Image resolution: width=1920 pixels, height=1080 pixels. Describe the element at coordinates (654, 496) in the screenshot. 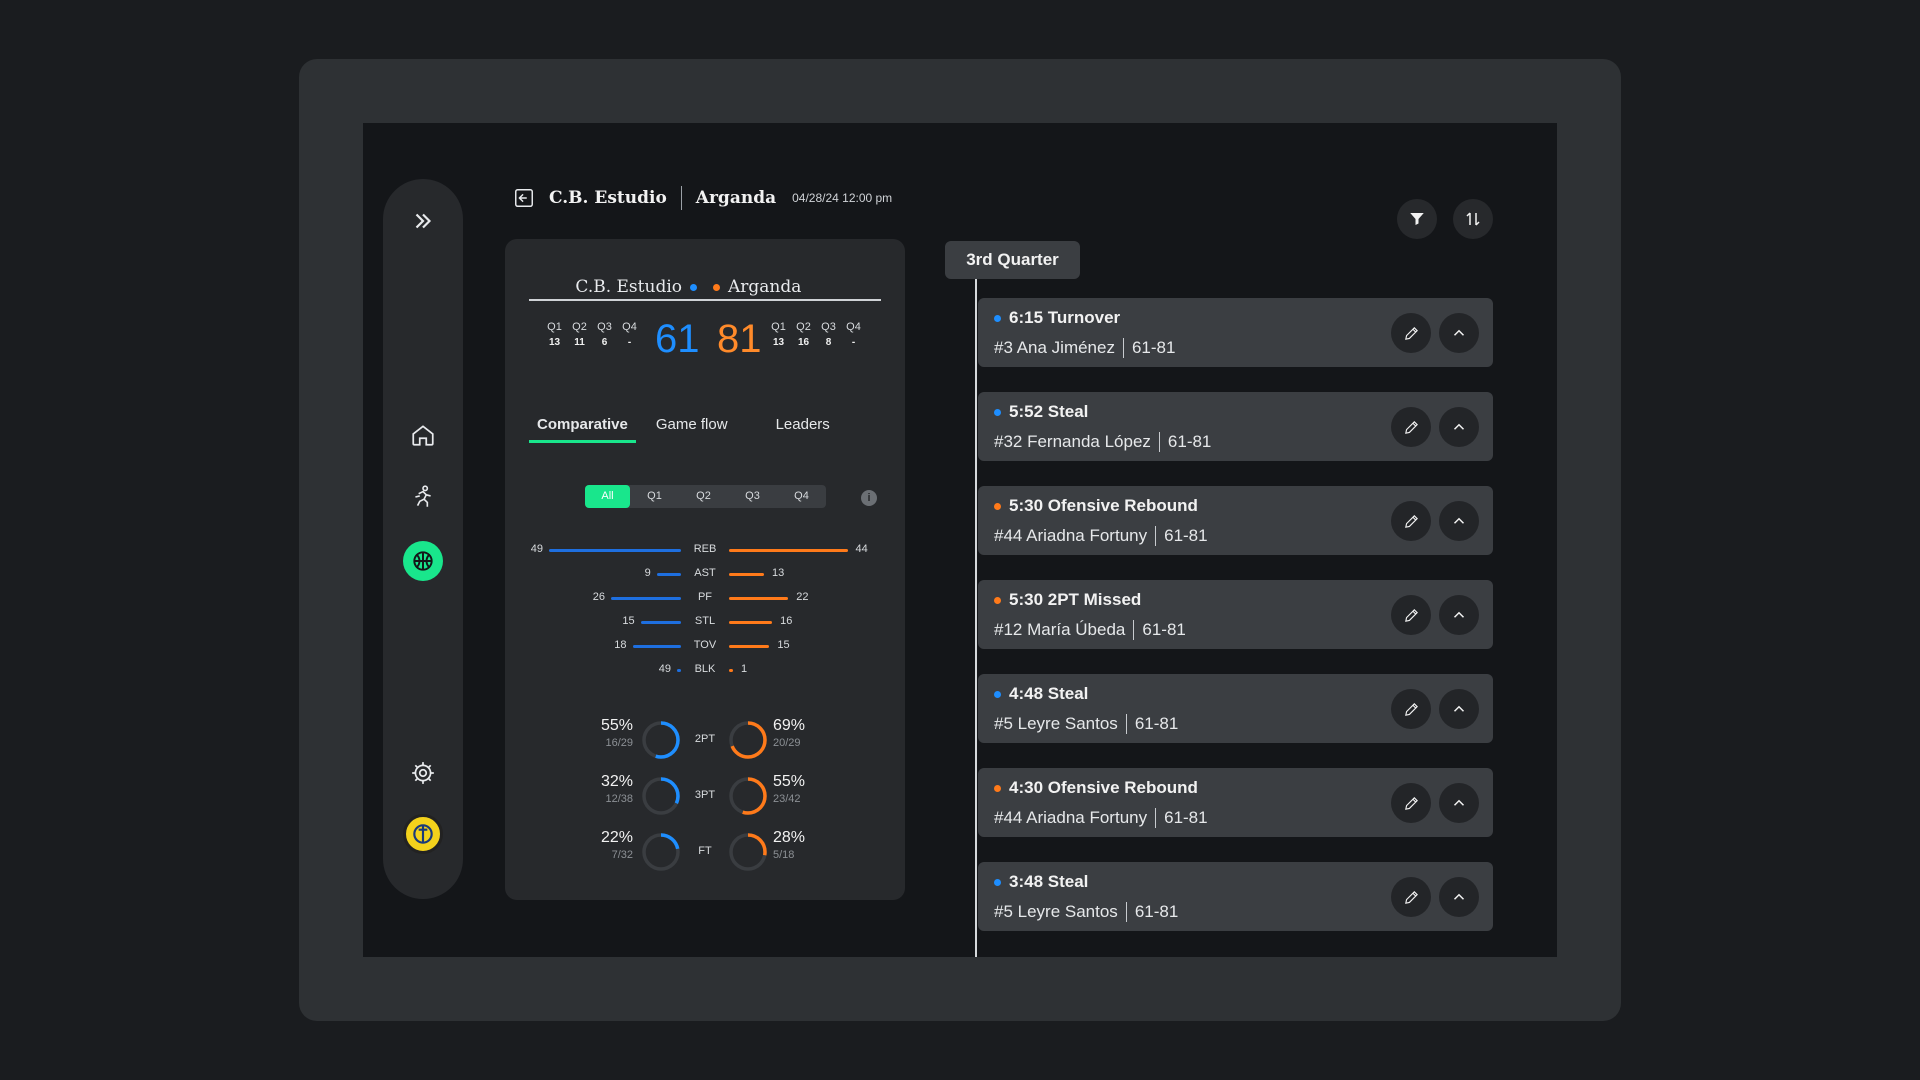

I see `filter-q1: Q1` at that location.